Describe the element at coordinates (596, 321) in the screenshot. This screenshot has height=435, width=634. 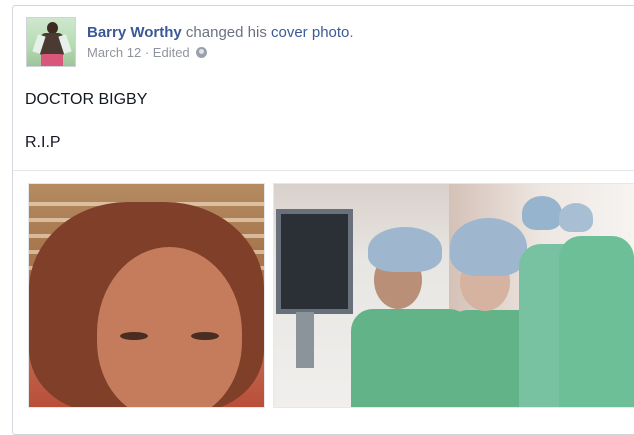
I see `person-scrubs` at that location.